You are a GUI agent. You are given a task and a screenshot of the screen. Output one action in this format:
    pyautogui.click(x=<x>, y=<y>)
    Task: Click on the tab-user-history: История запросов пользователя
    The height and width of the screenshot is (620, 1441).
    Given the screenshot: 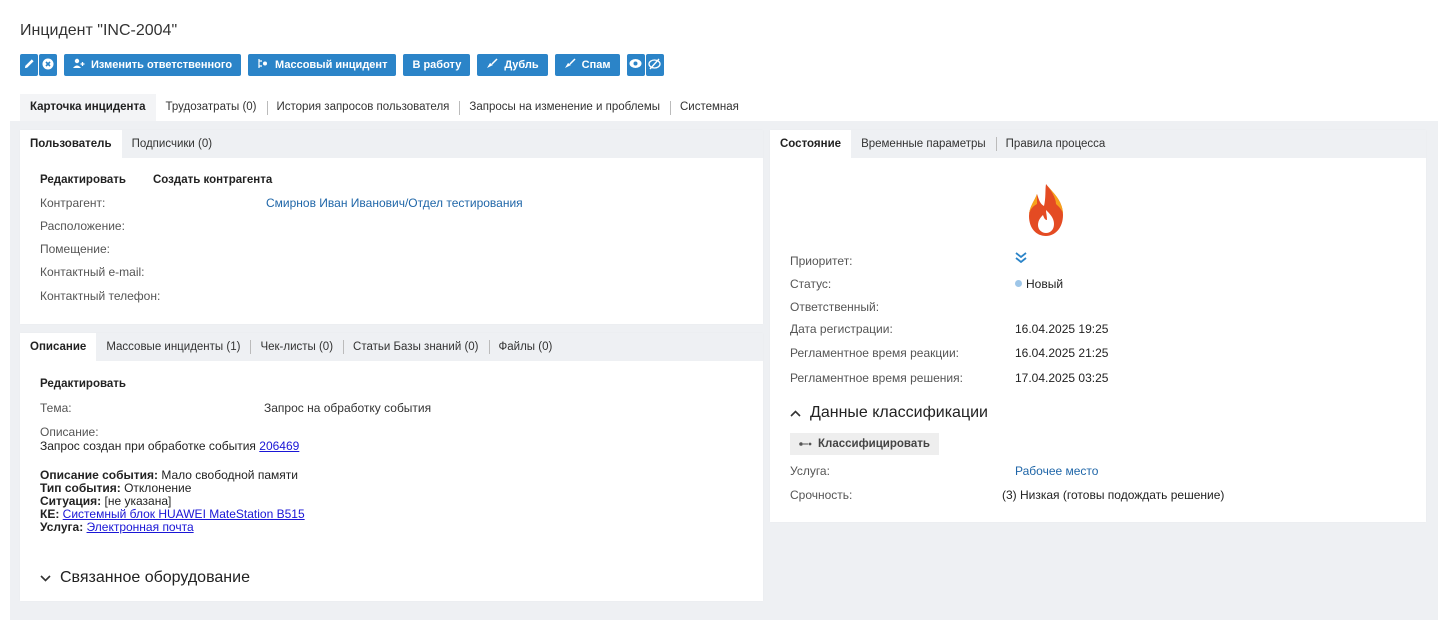 What is the action you would take?
    pyautogui.click(x=363, y=107)
    